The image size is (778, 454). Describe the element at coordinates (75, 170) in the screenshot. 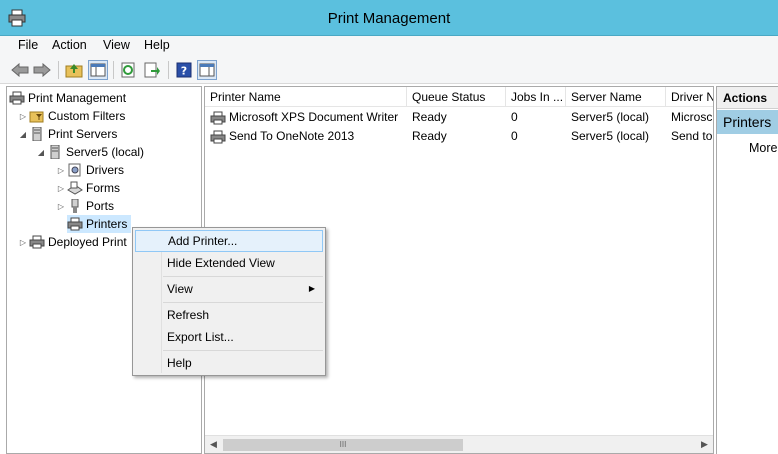

I see `drivers-icon` at that location.